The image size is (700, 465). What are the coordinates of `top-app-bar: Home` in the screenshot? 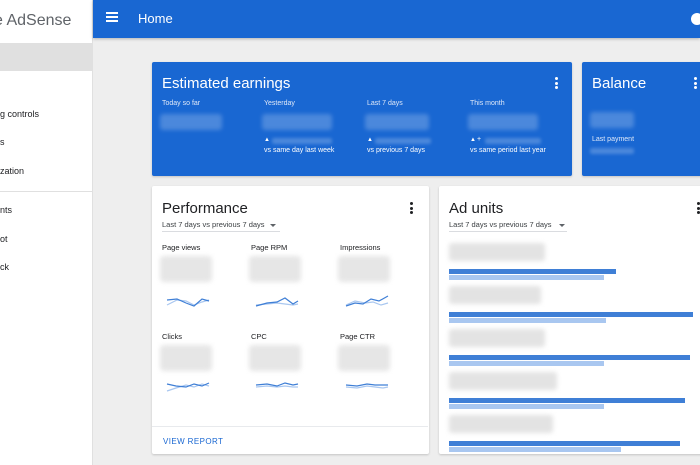 It's located at (396, 19).